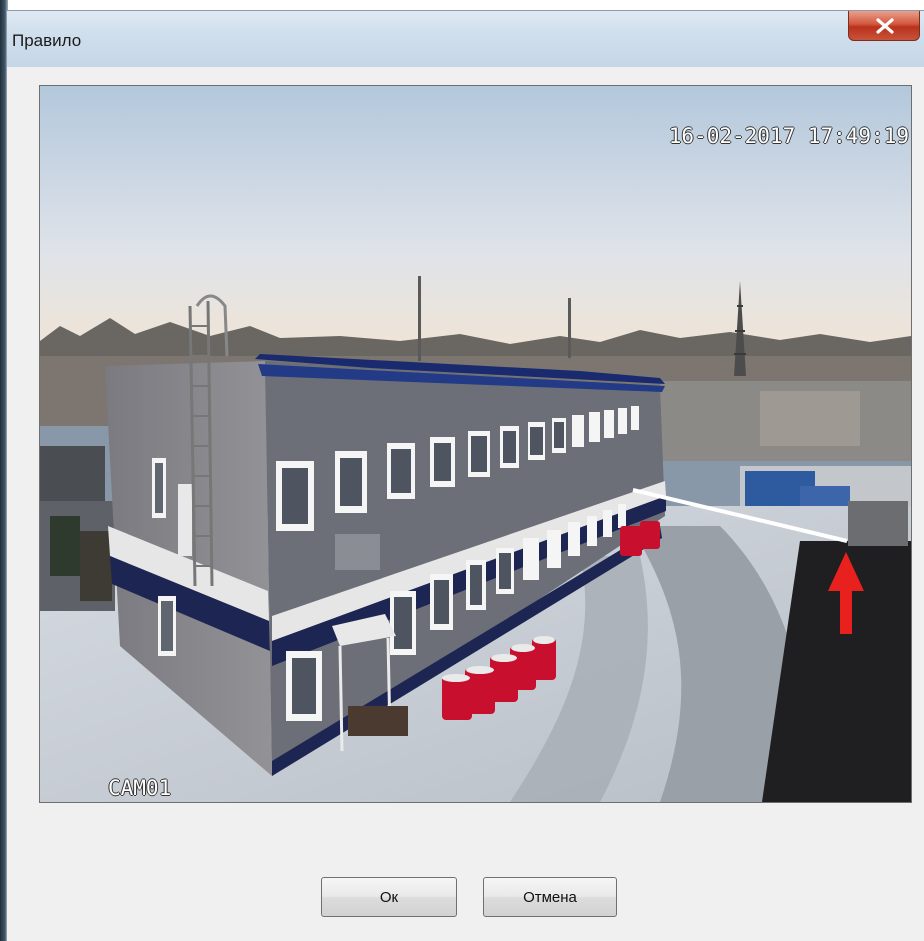 The height and width of the screenshot is (941, 924). I want to click on close-button, so click(884, 26).